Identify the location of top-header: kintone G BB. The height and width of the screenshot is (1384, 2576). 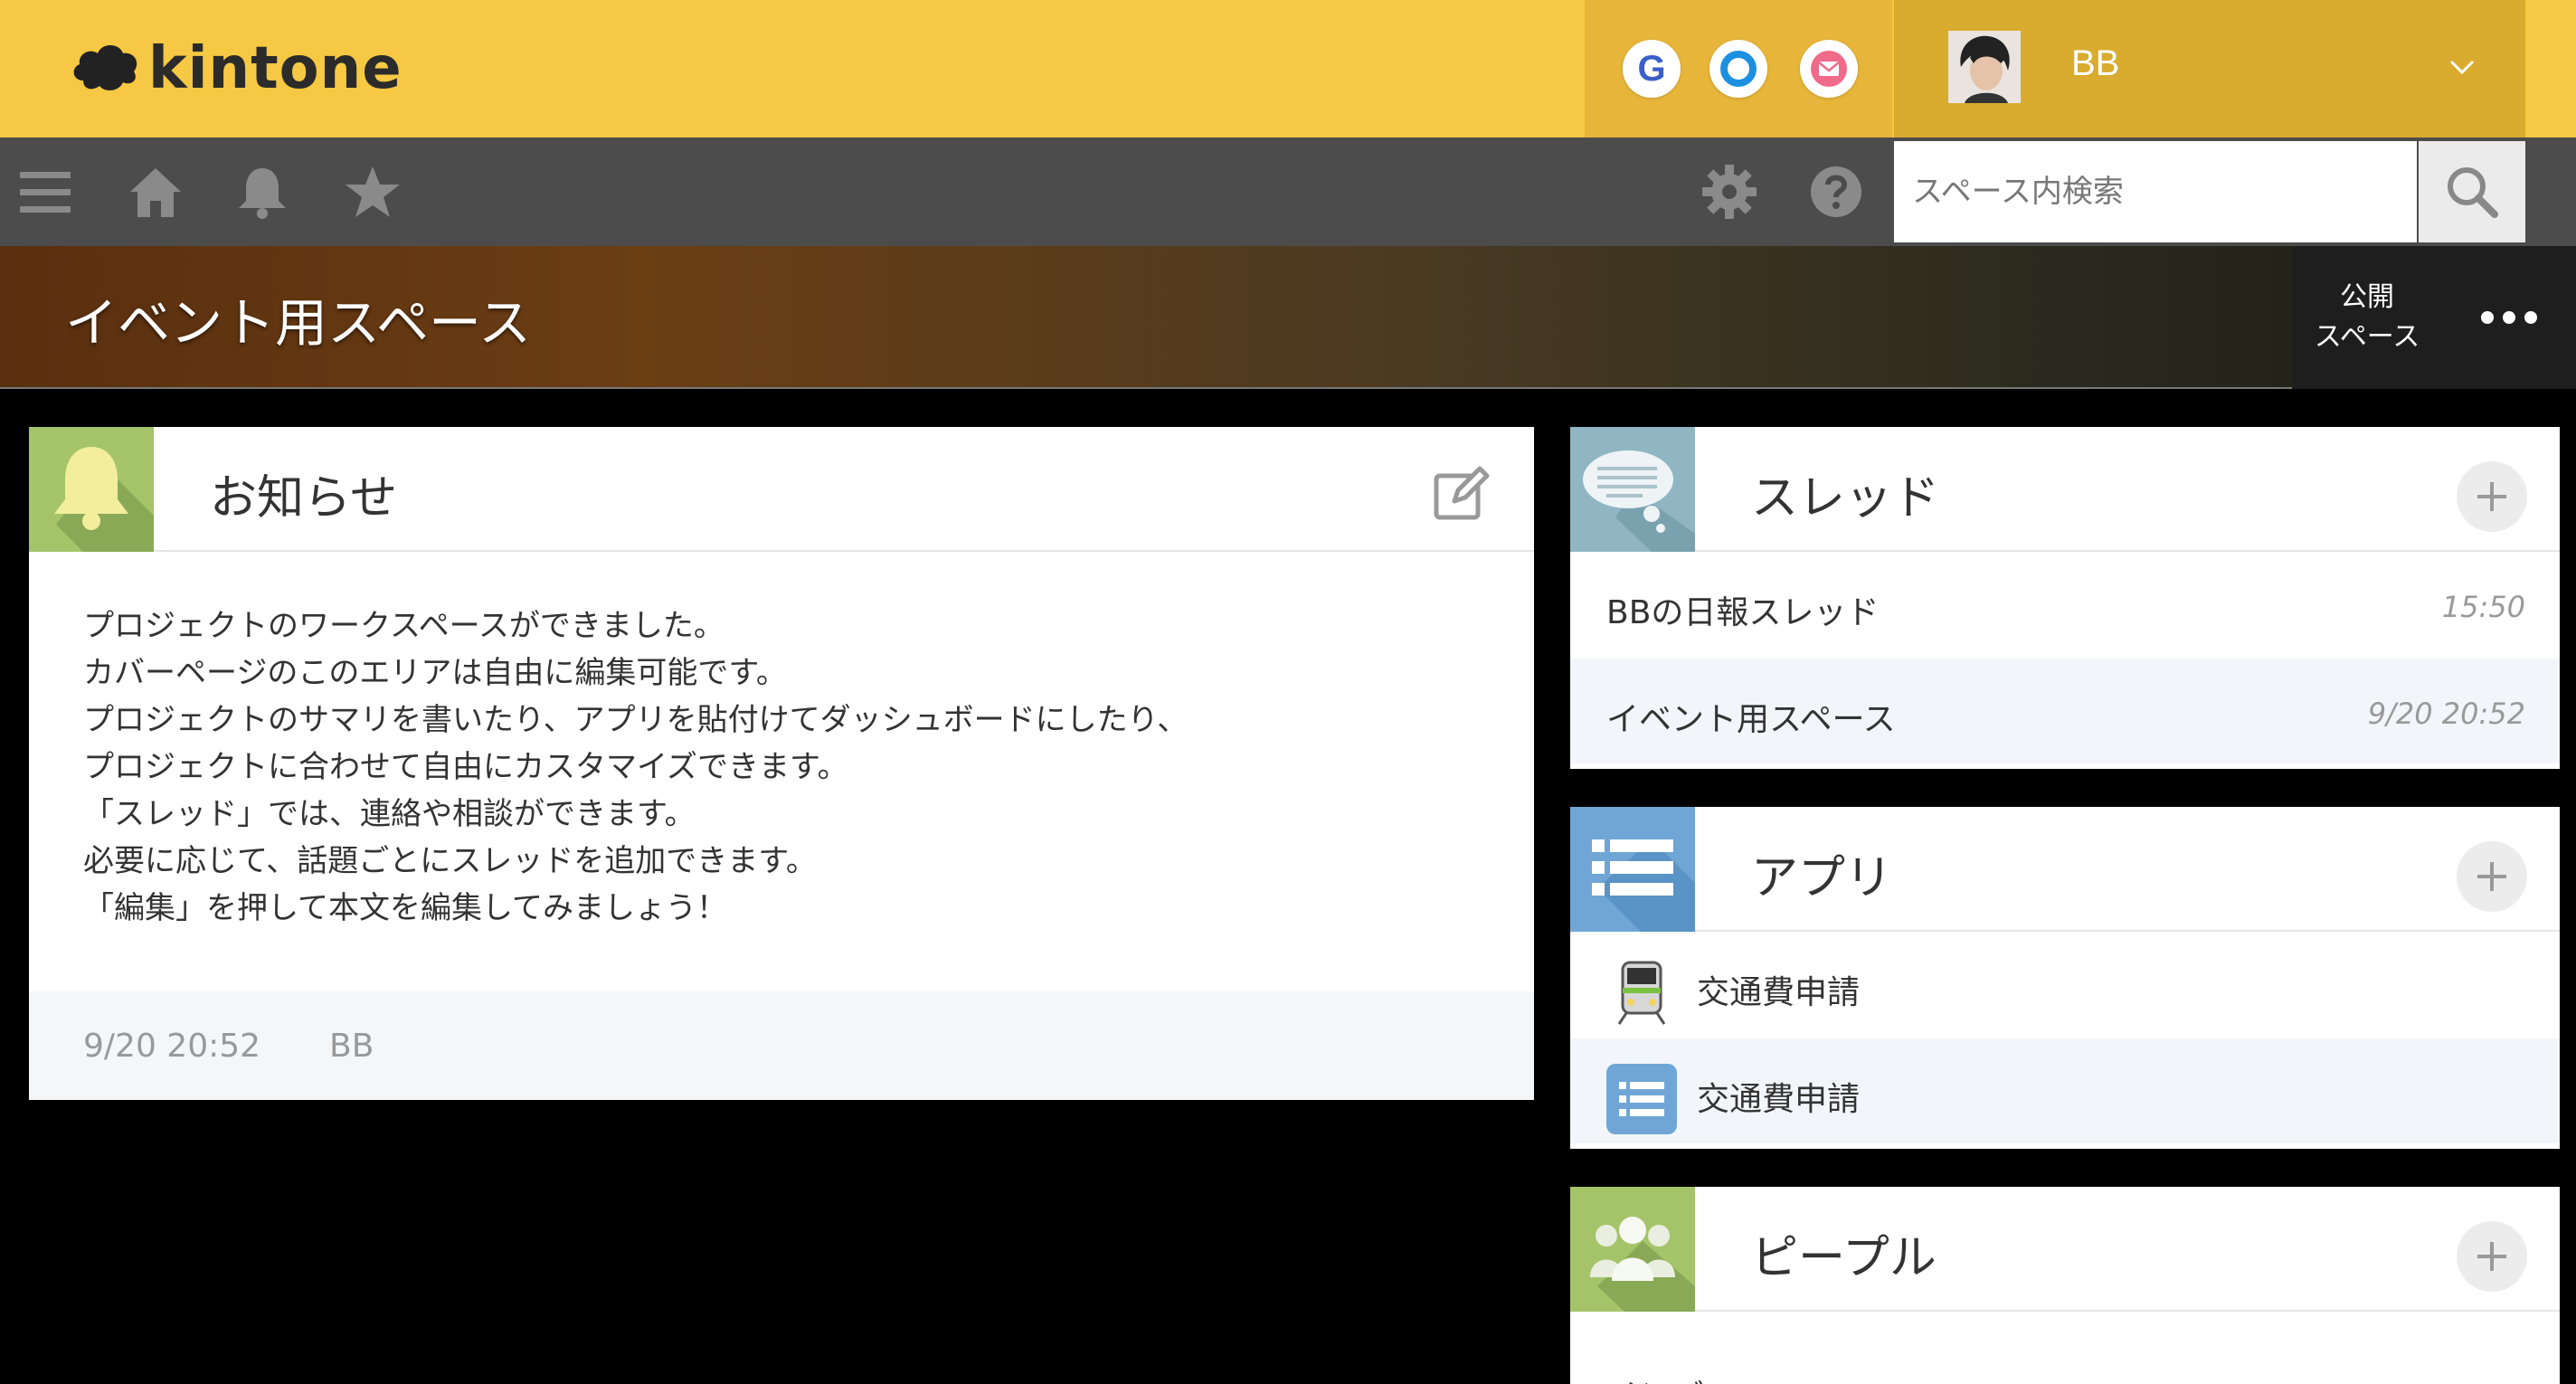
(1288, 68).